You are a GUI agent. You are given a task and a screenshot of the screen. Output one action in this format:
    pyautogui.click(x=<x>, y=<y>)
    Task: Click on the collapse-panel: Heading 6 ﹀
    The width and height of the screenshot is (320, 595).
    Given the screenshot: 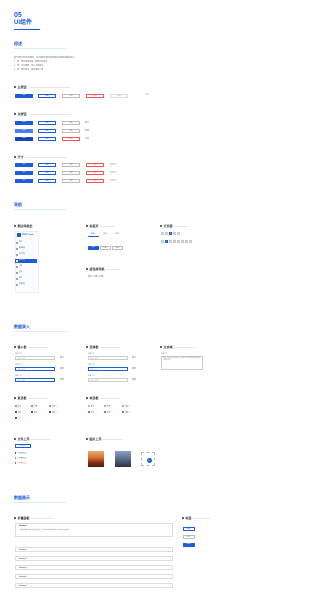 What is the action you would take?
    pyautogui.click(x=94, y=585)
    